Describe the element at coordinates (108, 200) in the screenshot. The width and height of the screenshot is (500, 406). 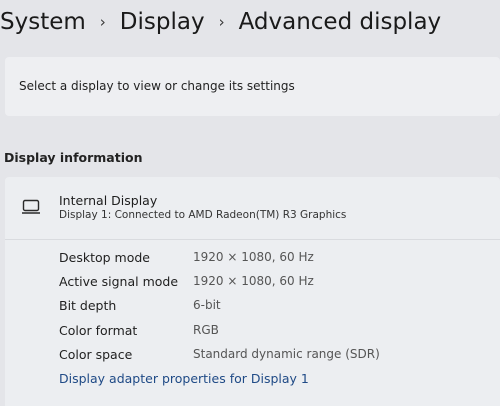
I see `display-name: Internal Display` at that location.